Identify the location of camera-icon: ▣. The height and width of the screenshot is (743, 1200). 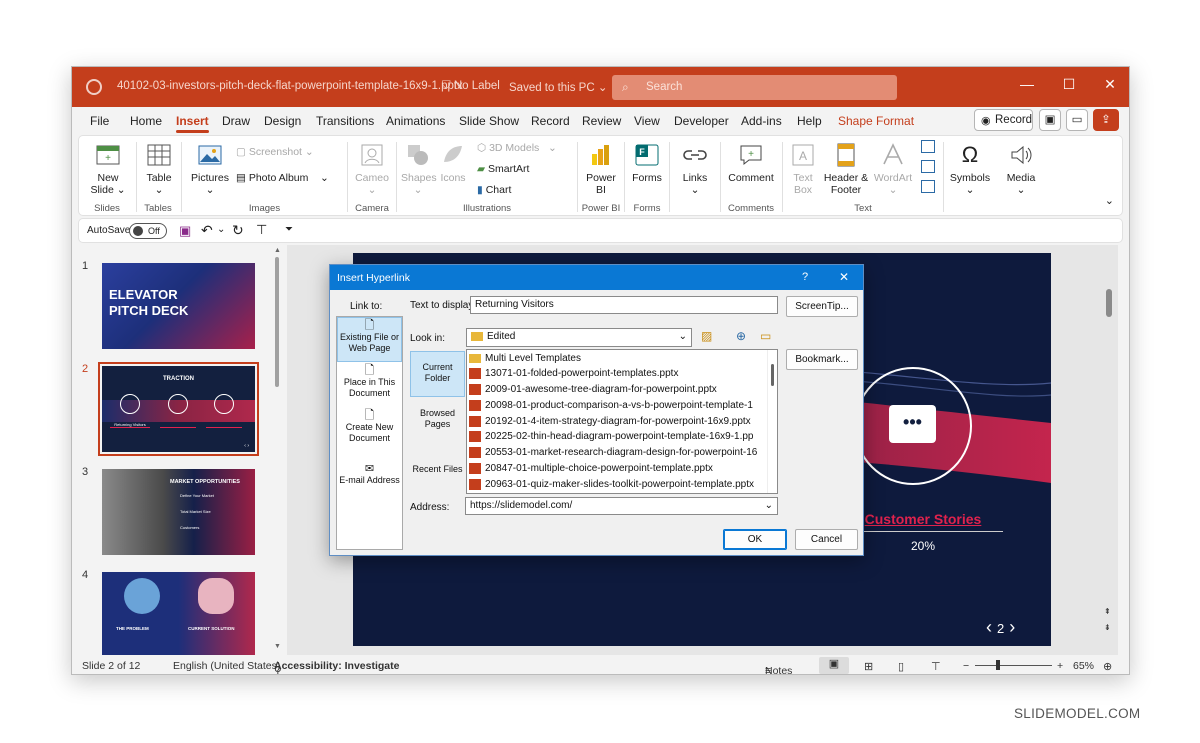
(1050, 120).